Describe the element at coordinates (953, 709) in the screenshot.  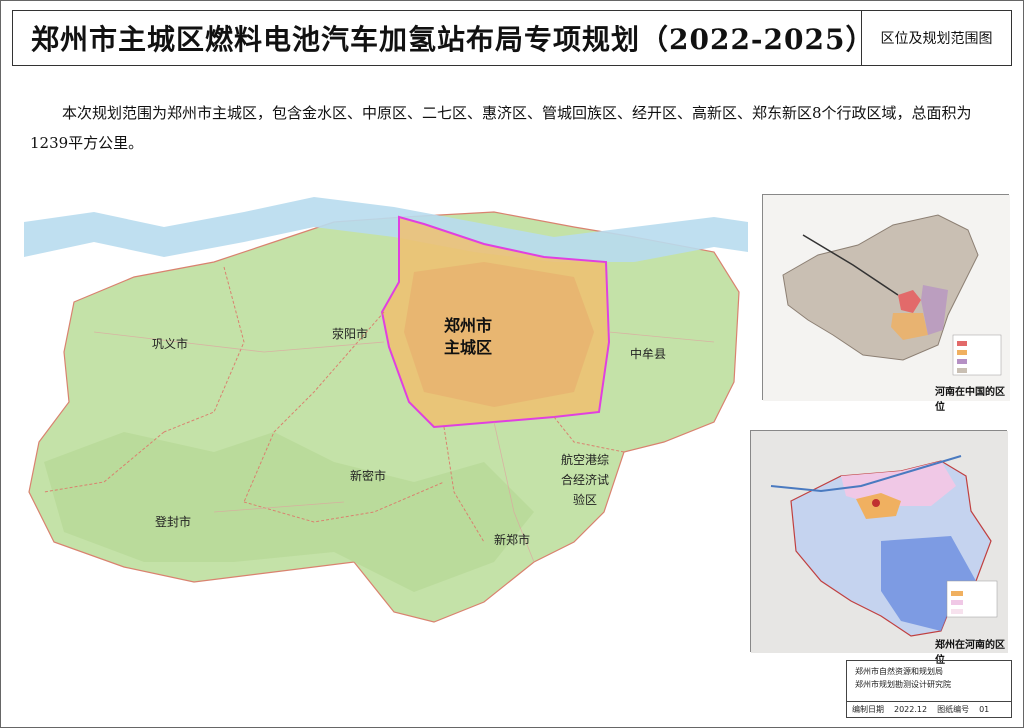
I see `drawing-no-label: 图纸编号` at that location.